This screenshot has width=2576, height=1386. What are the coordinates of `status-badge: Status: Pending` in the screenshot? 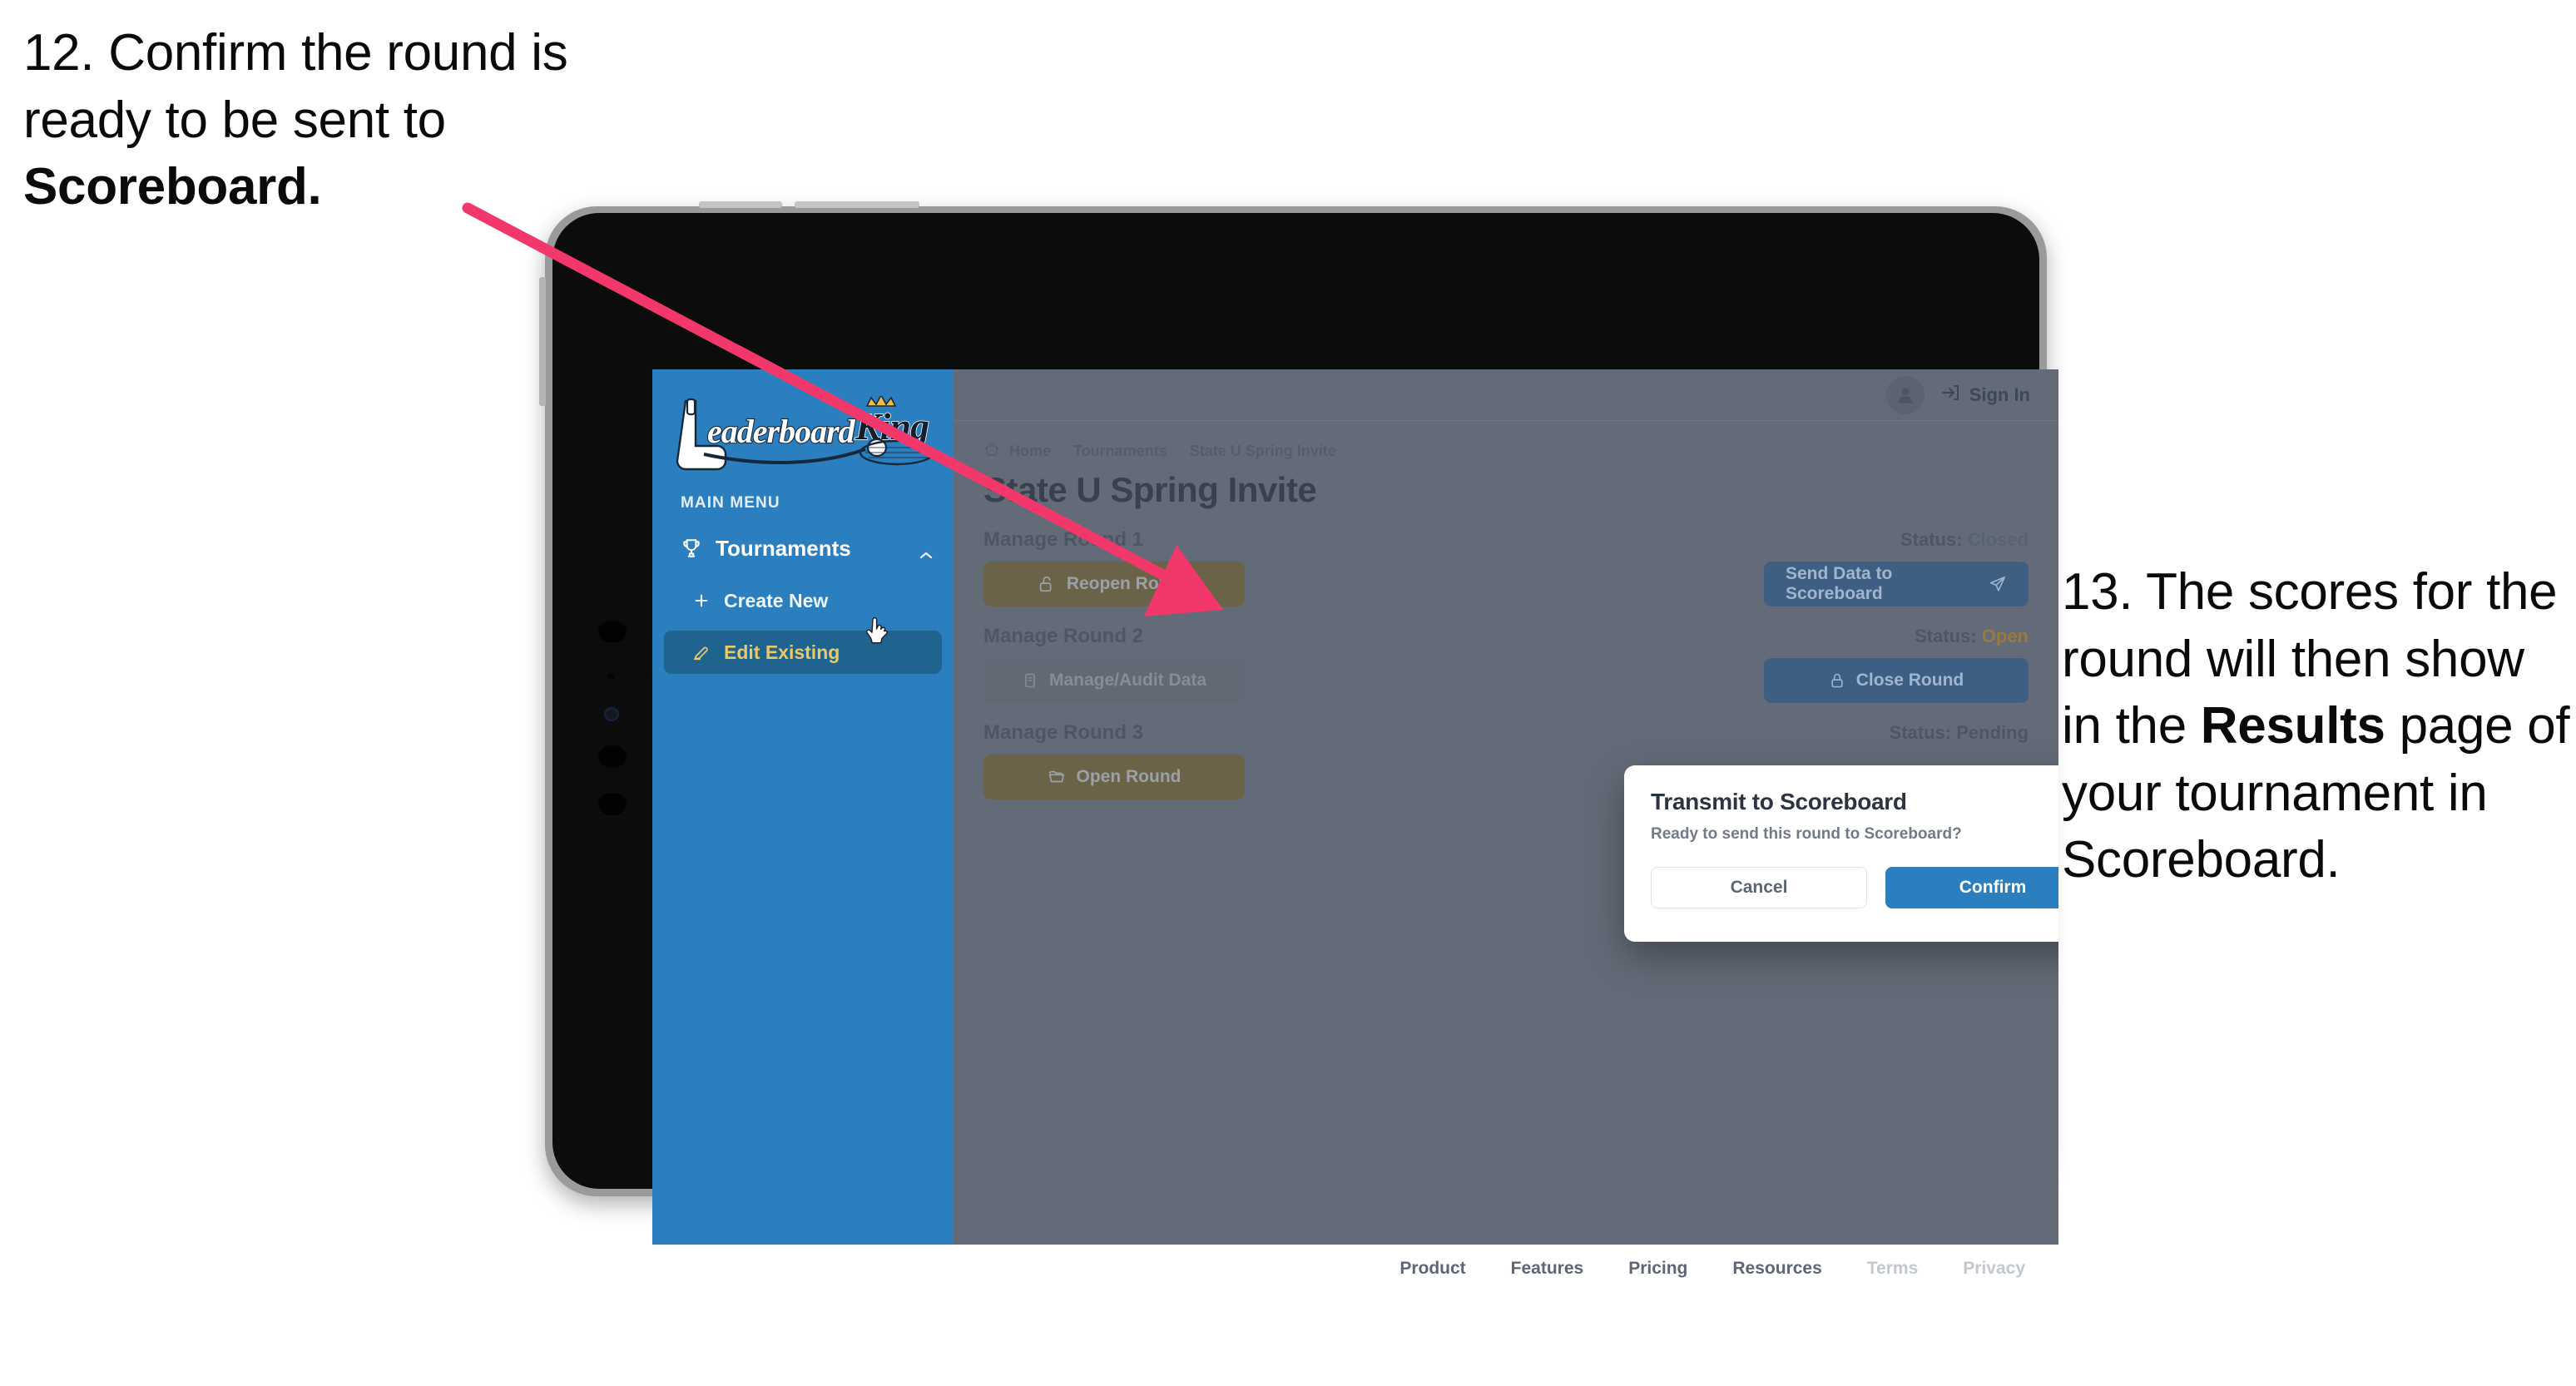 It's located at (1960, 733).